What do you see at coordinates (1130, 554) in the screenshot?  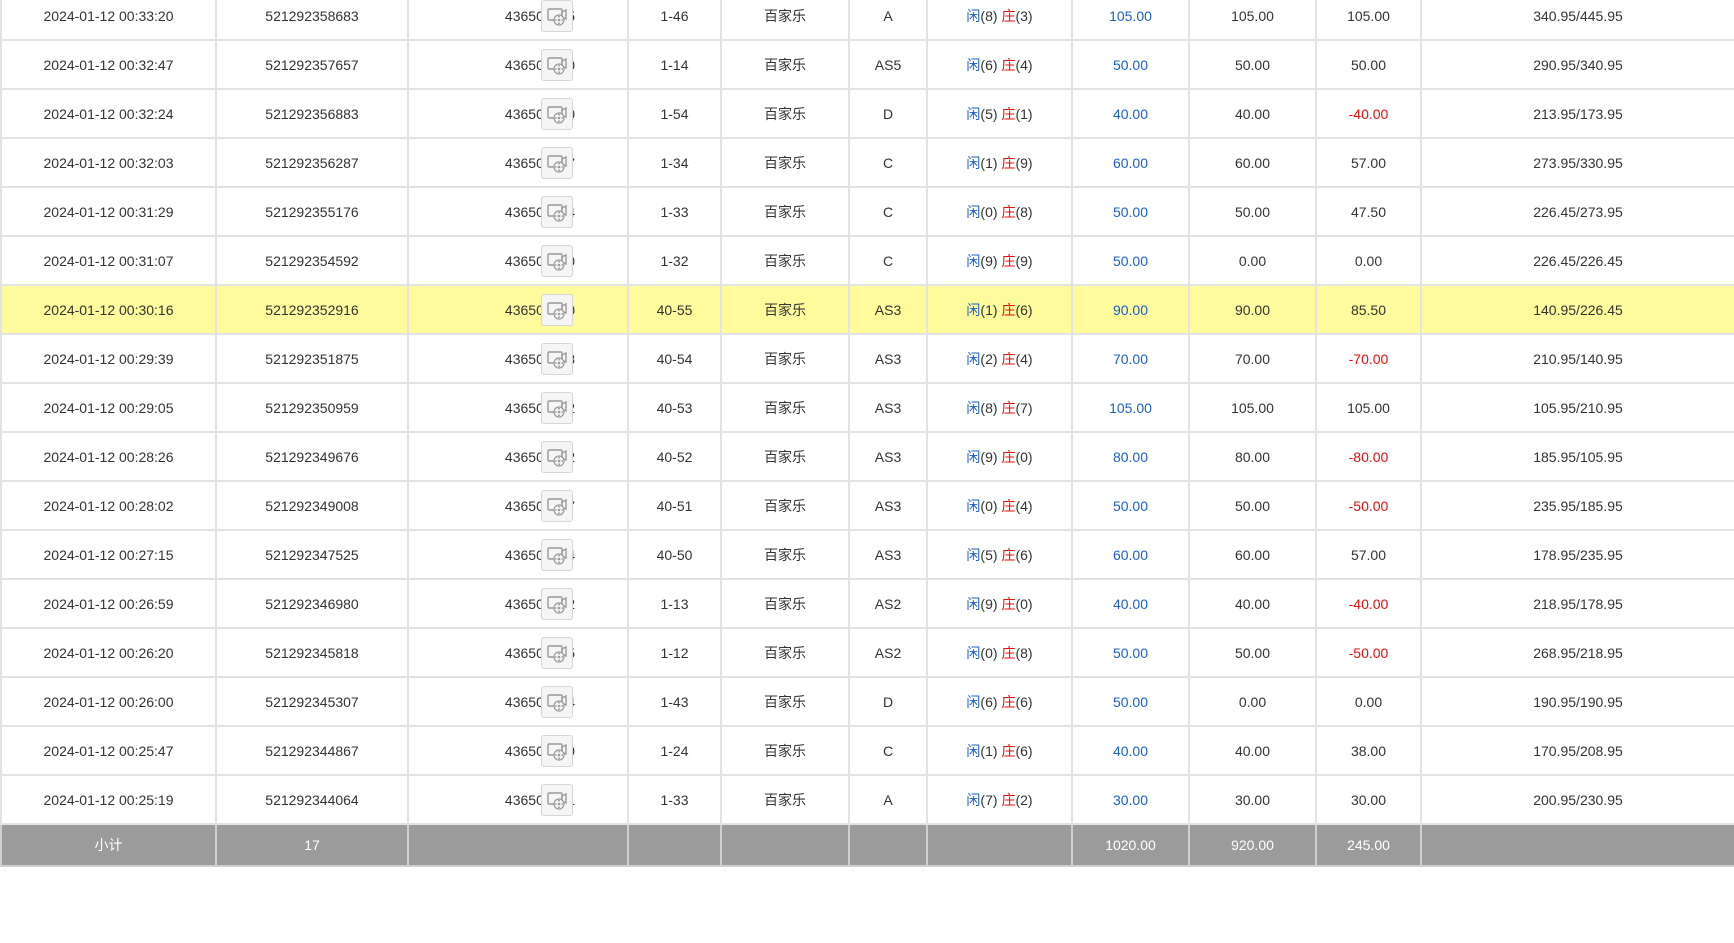 I see `bet-amount: 60.00` at bounding box center [1130, 554].